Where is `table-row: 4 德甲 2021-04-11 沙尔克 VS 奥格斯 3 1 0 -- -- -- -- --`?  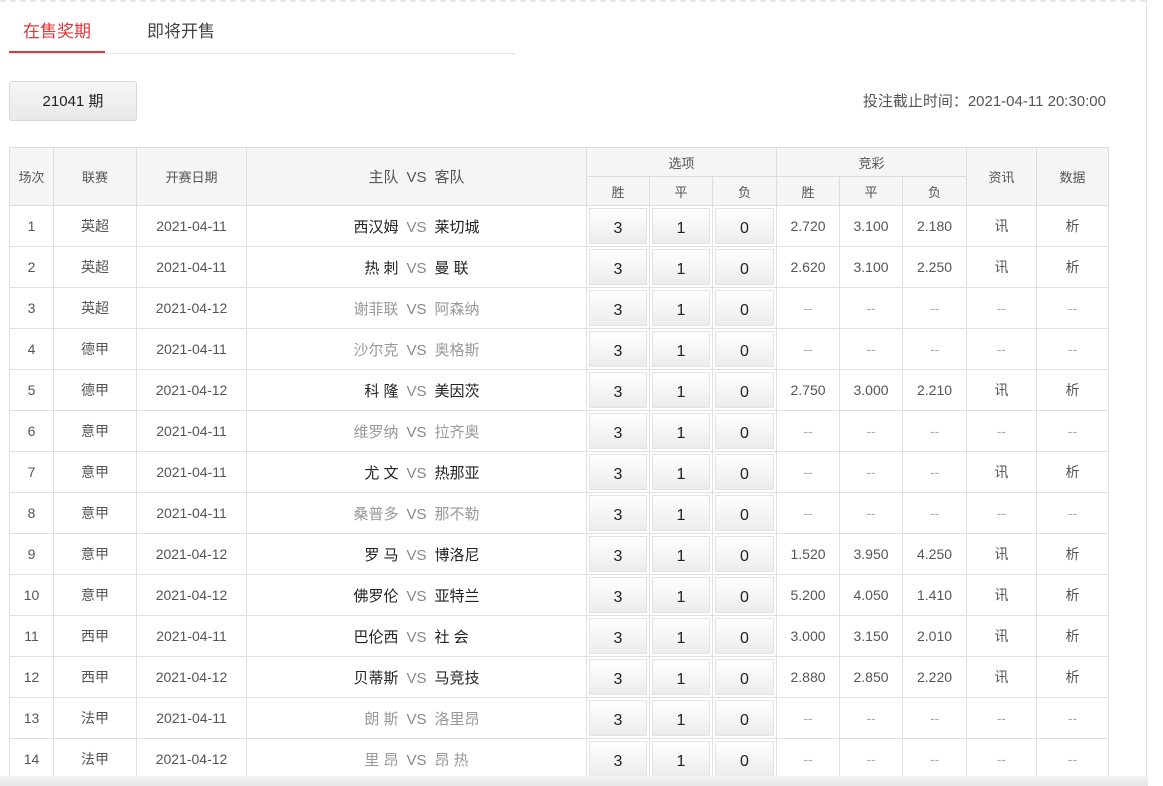
table-row: 4 德甲 2021-04-11 沙尔克 VS 奥格斯 3 1 0 -- -- -- -- -- is located at coordinates (559, 349).